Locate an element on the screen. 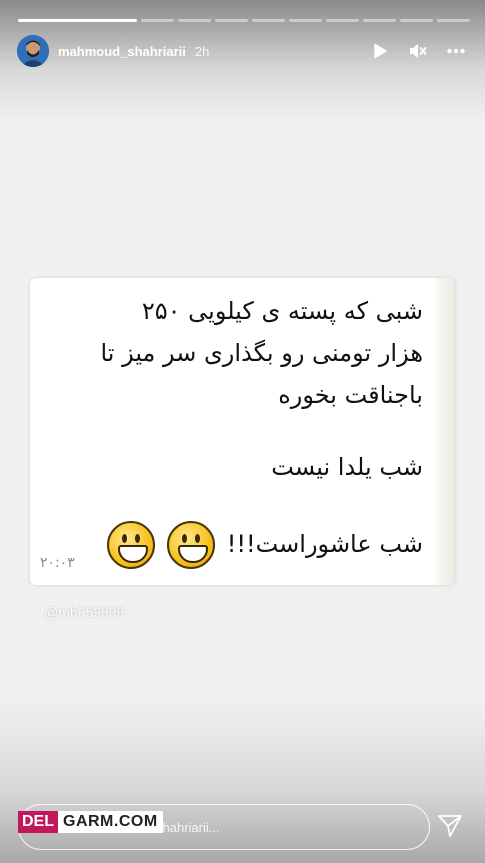  message-line: شب یلدا نیست is located at coordinates (347, 467).